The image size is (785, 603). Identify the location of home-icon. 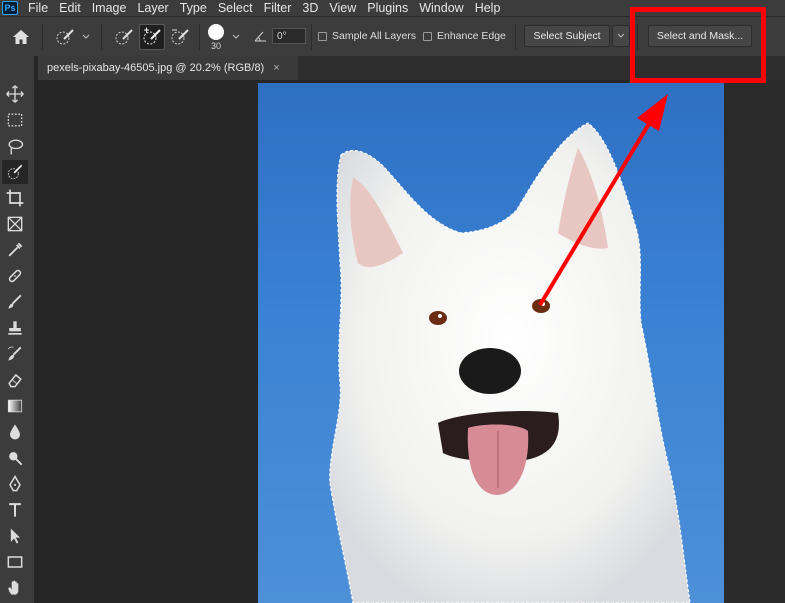
(21, 37).